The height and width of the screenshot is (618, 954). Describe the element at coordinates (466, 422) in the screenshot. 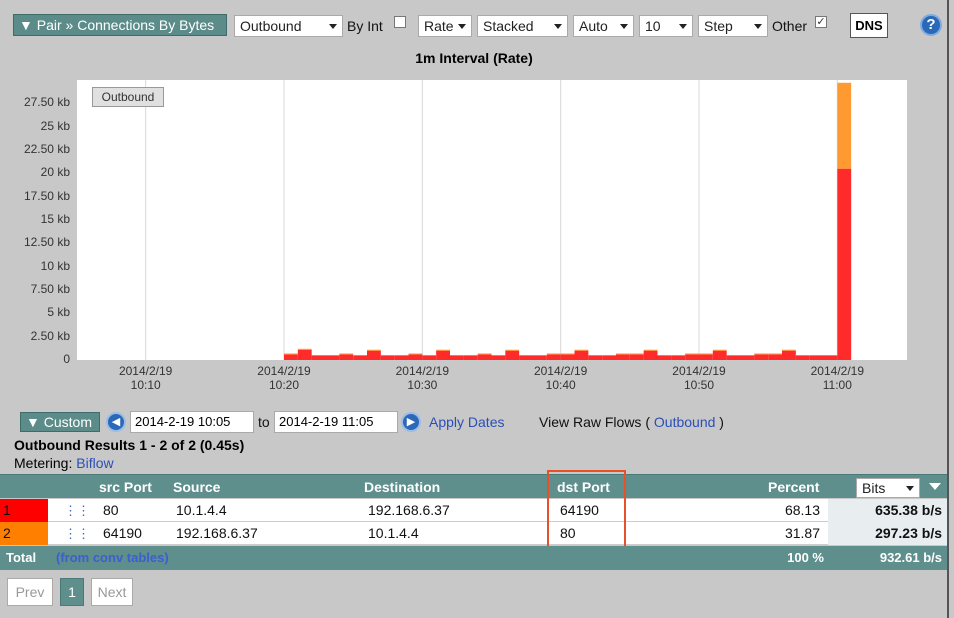

I see `apply-dates-link: Apply Dates` at that location.